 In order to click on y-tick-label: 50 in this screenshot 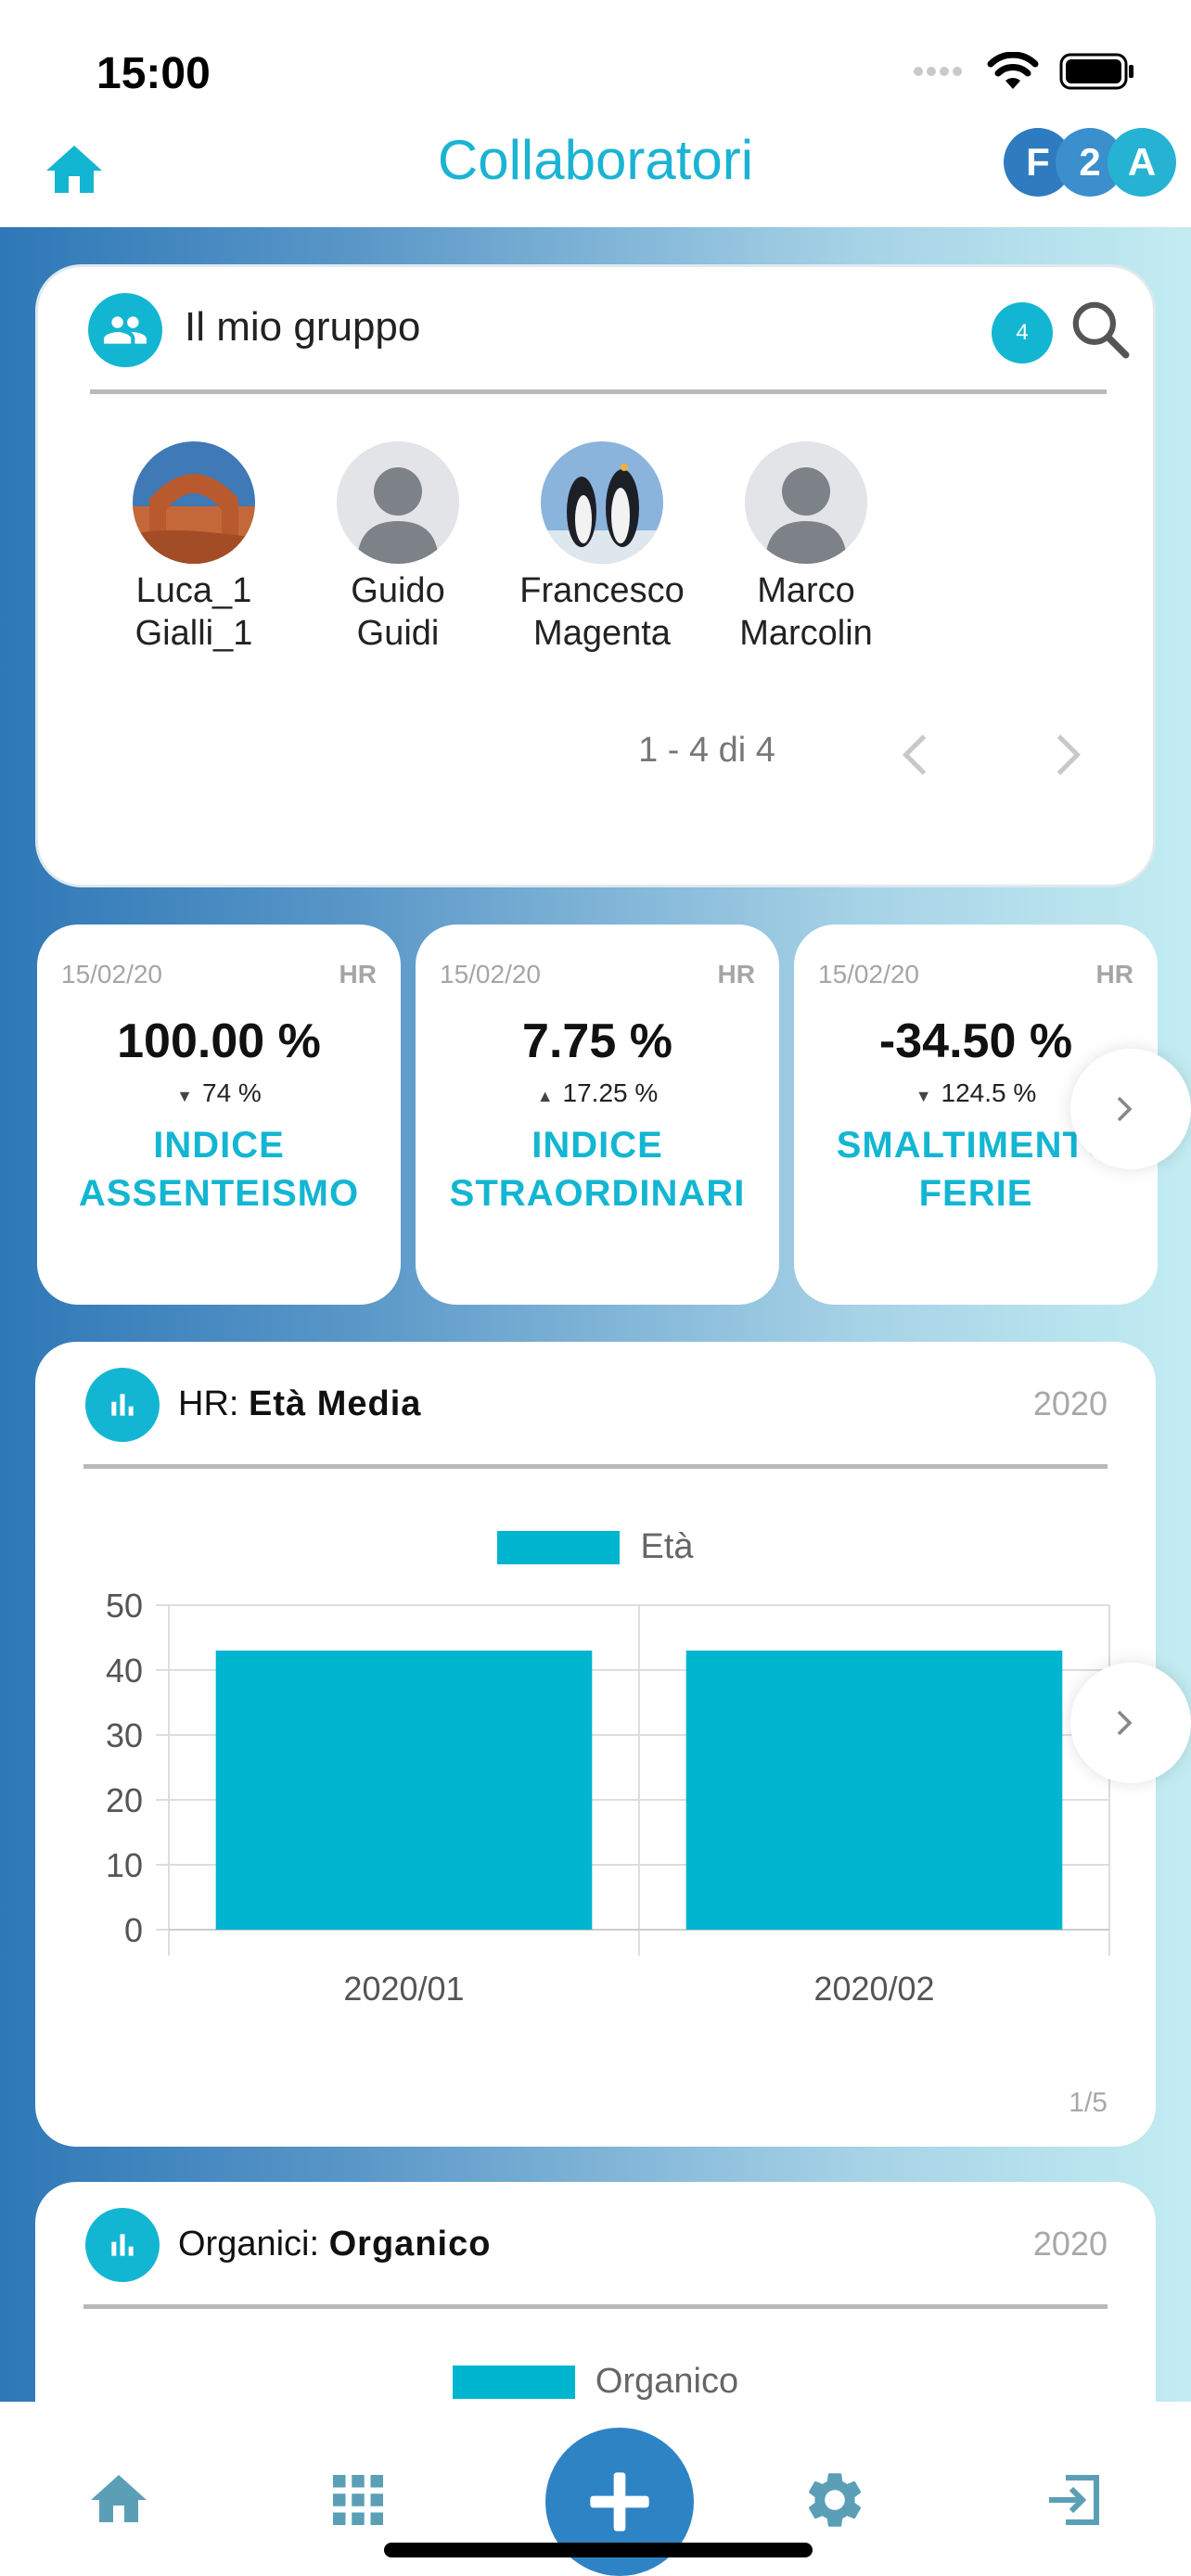, I will do `click(124, 1606)`.